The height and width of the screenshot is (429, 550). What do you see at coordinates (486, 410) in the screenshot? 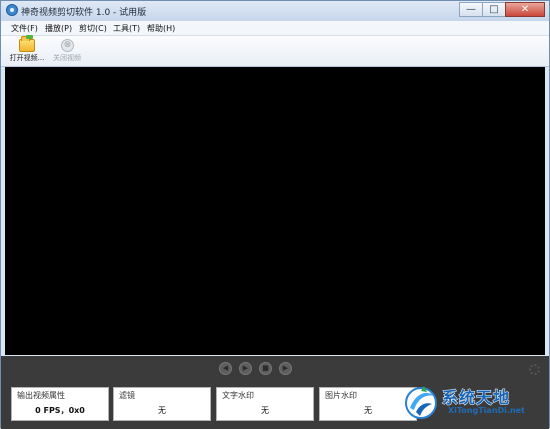
I see `watermark-url: XiTongTianDi.net` at bounding box center [486, 410].